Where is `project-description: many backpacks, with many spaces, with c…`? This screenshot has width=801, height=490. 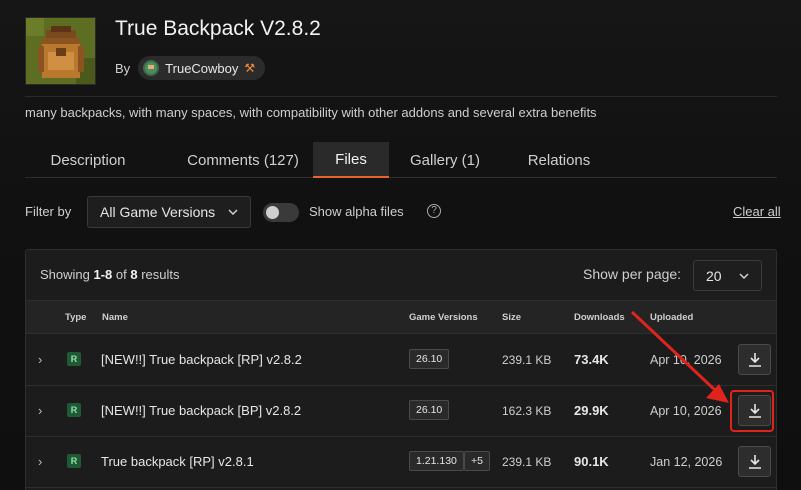 project-description: many backpacks, with many spaces, with c… is located at coordinates (311, 112).